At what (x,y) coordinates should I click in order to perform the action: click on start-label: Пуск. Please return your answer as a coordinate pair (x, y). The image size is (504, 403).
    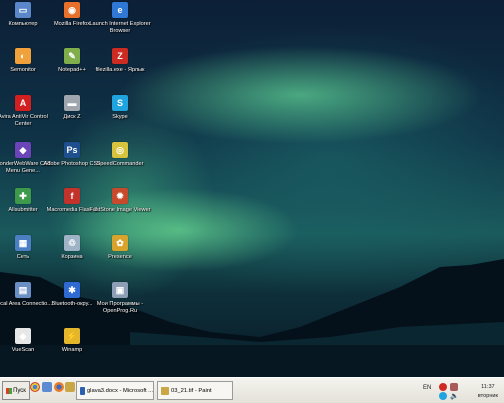
    Looking at the image, I should click on (19, 390).